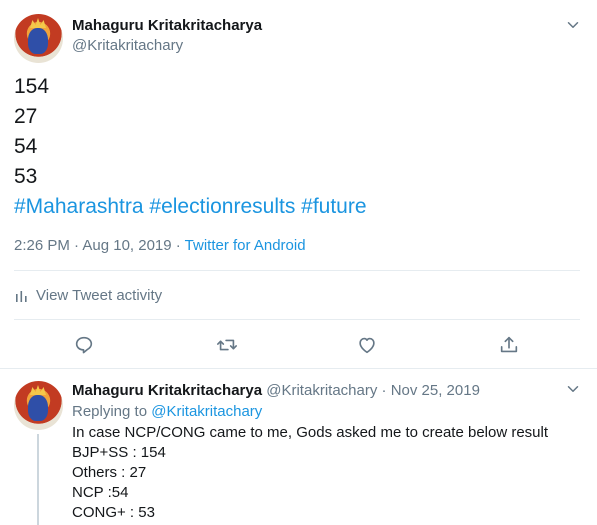 Image resolution: width=597 pixels, height=525 pixels. I want to click on tweet-line: 154, so click(32, 86).